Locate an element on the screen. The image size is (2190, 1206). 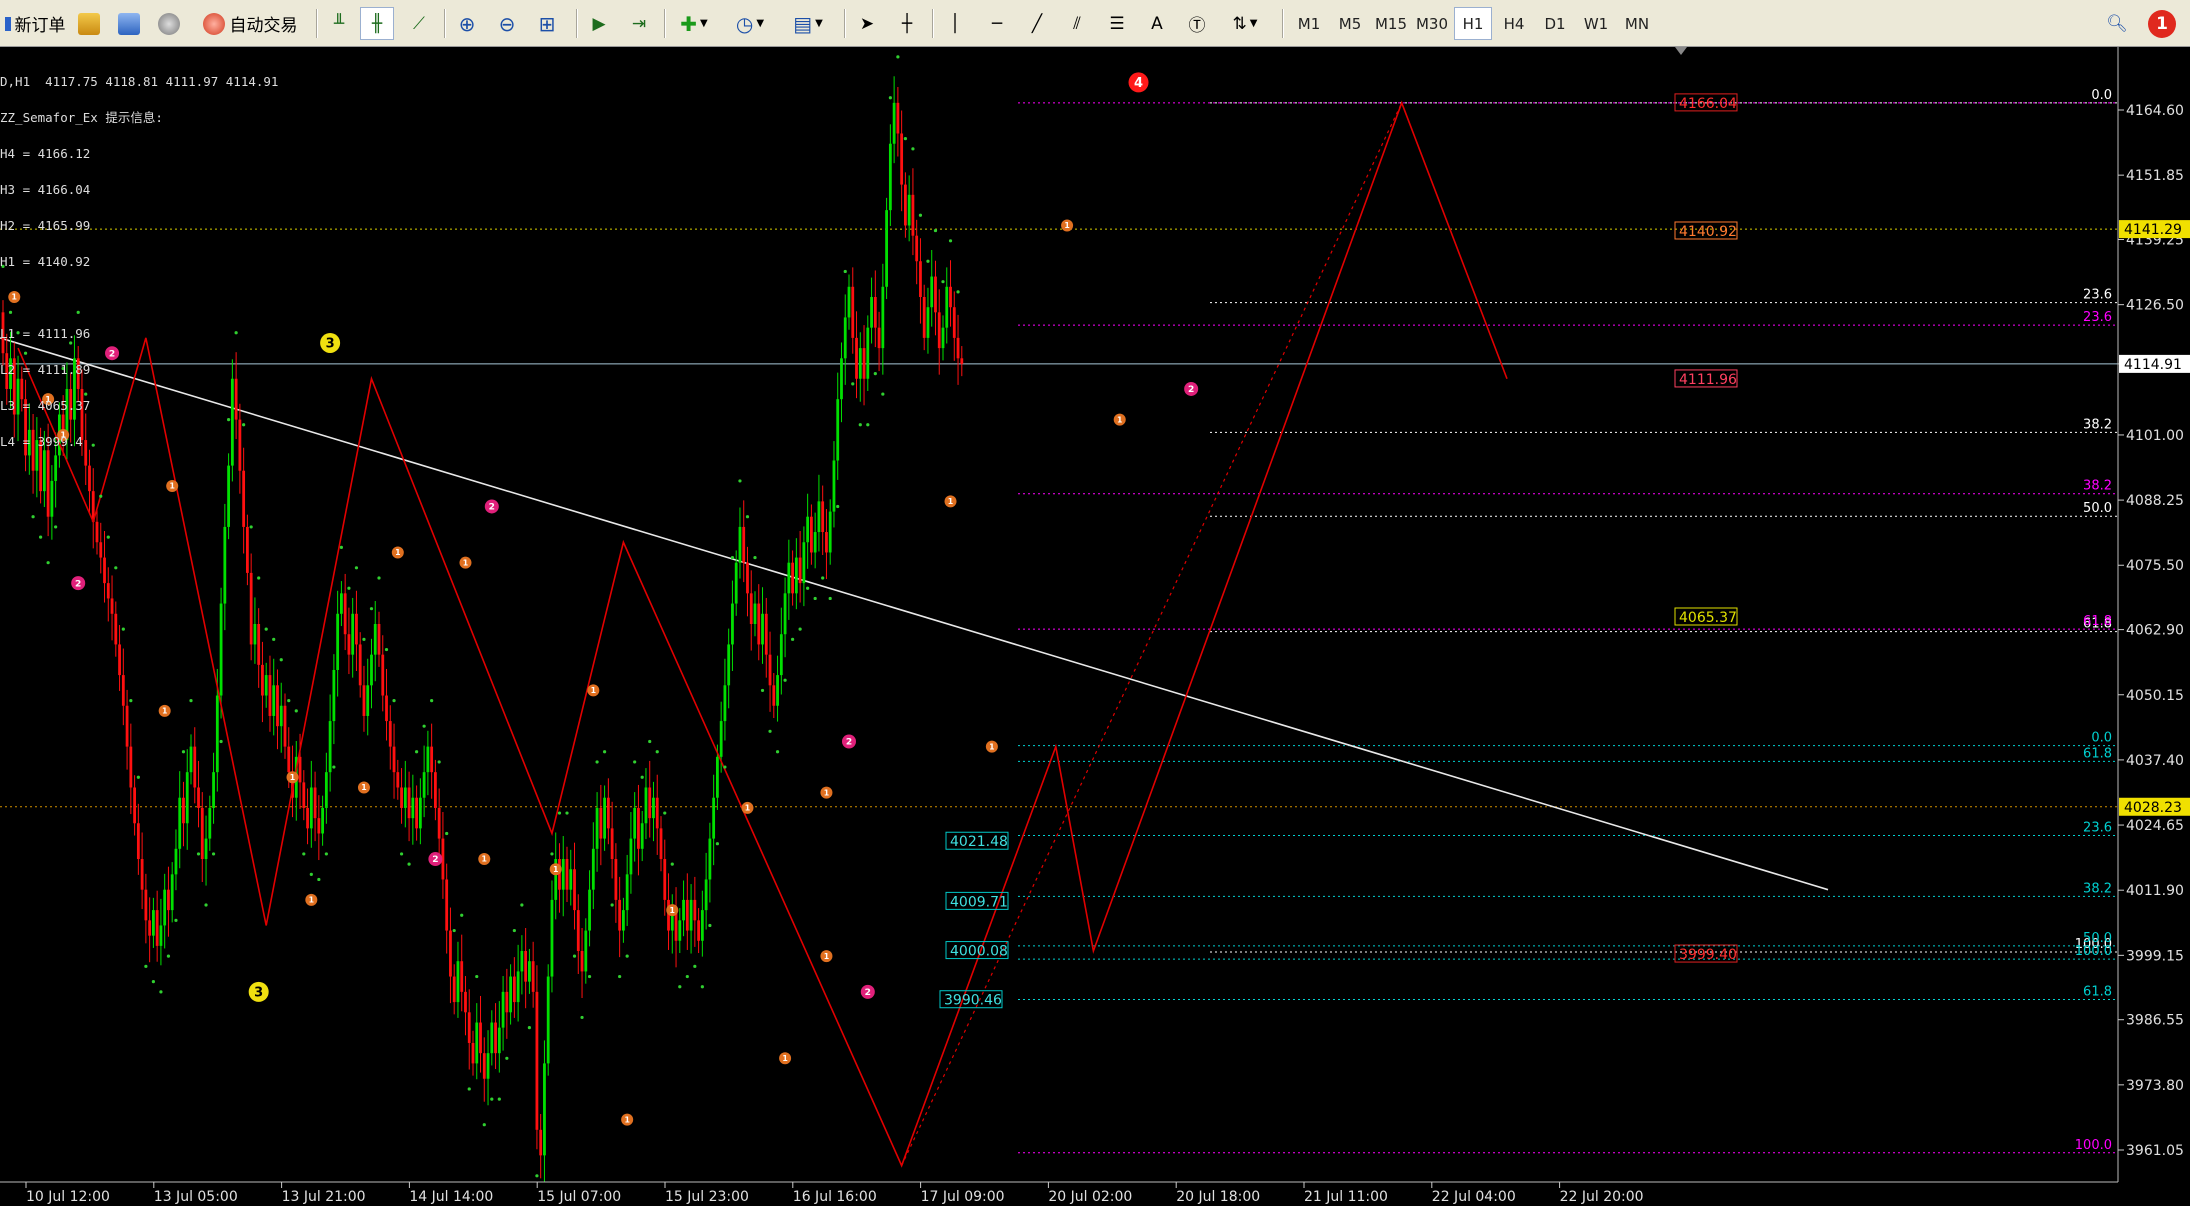
timeframe-mn-button: MN is located at coordinates (1637, 23).